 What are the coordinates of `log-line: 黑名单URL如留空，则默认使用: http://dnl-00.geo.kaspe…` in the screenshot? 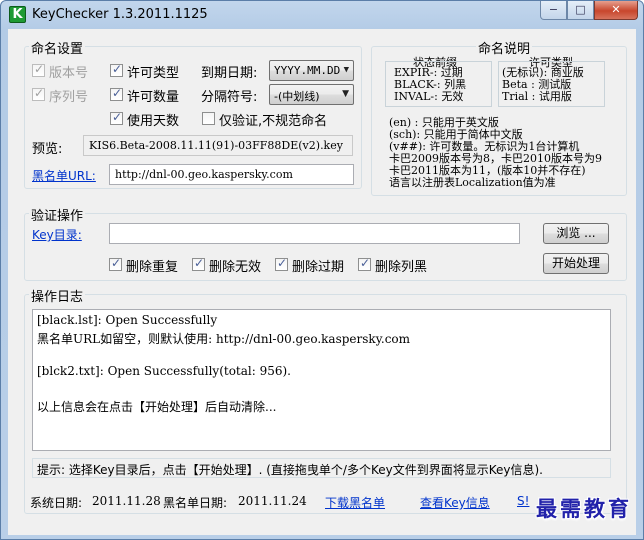 It's located at (224, 339).